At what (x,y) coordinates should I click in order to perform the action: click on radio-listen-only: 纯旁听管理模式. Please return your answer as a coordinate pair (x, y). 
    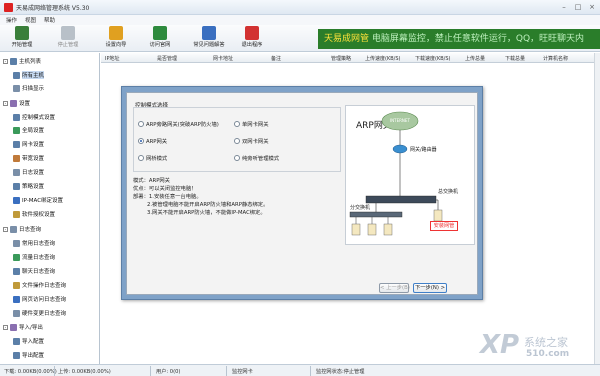
    Looking at the image, I should click on (256, 158).